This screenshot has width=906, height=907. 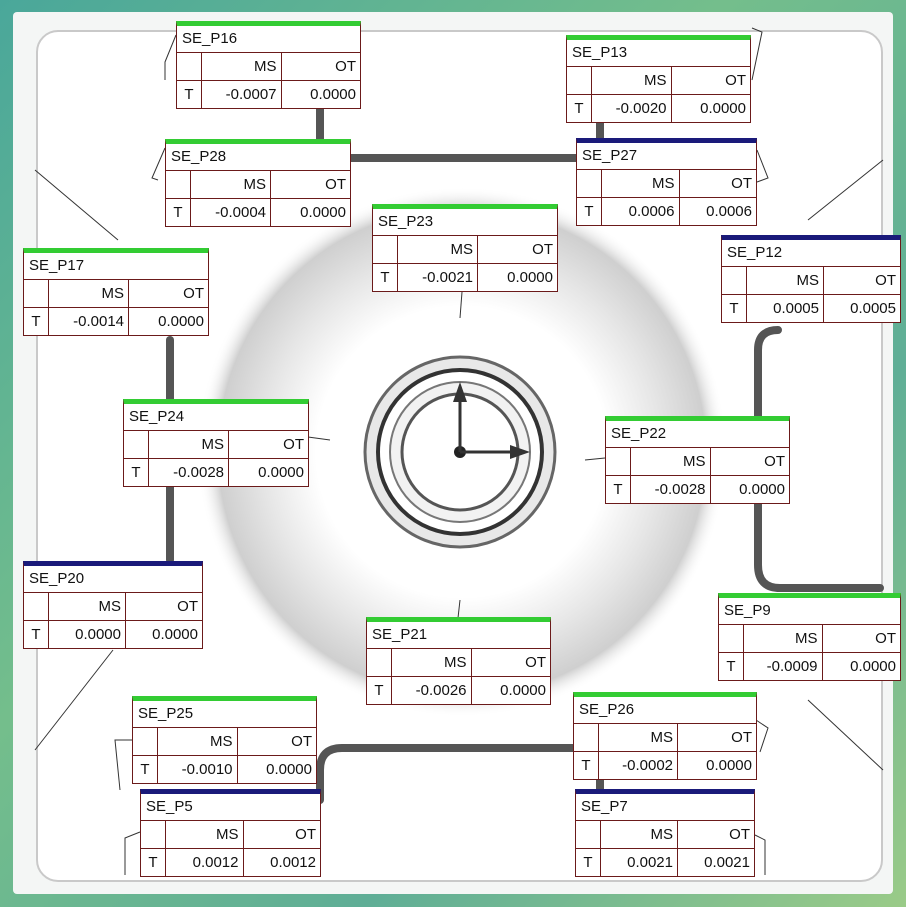 I want to click on annotation-title: SE_P27, so click(x=666, y=156).